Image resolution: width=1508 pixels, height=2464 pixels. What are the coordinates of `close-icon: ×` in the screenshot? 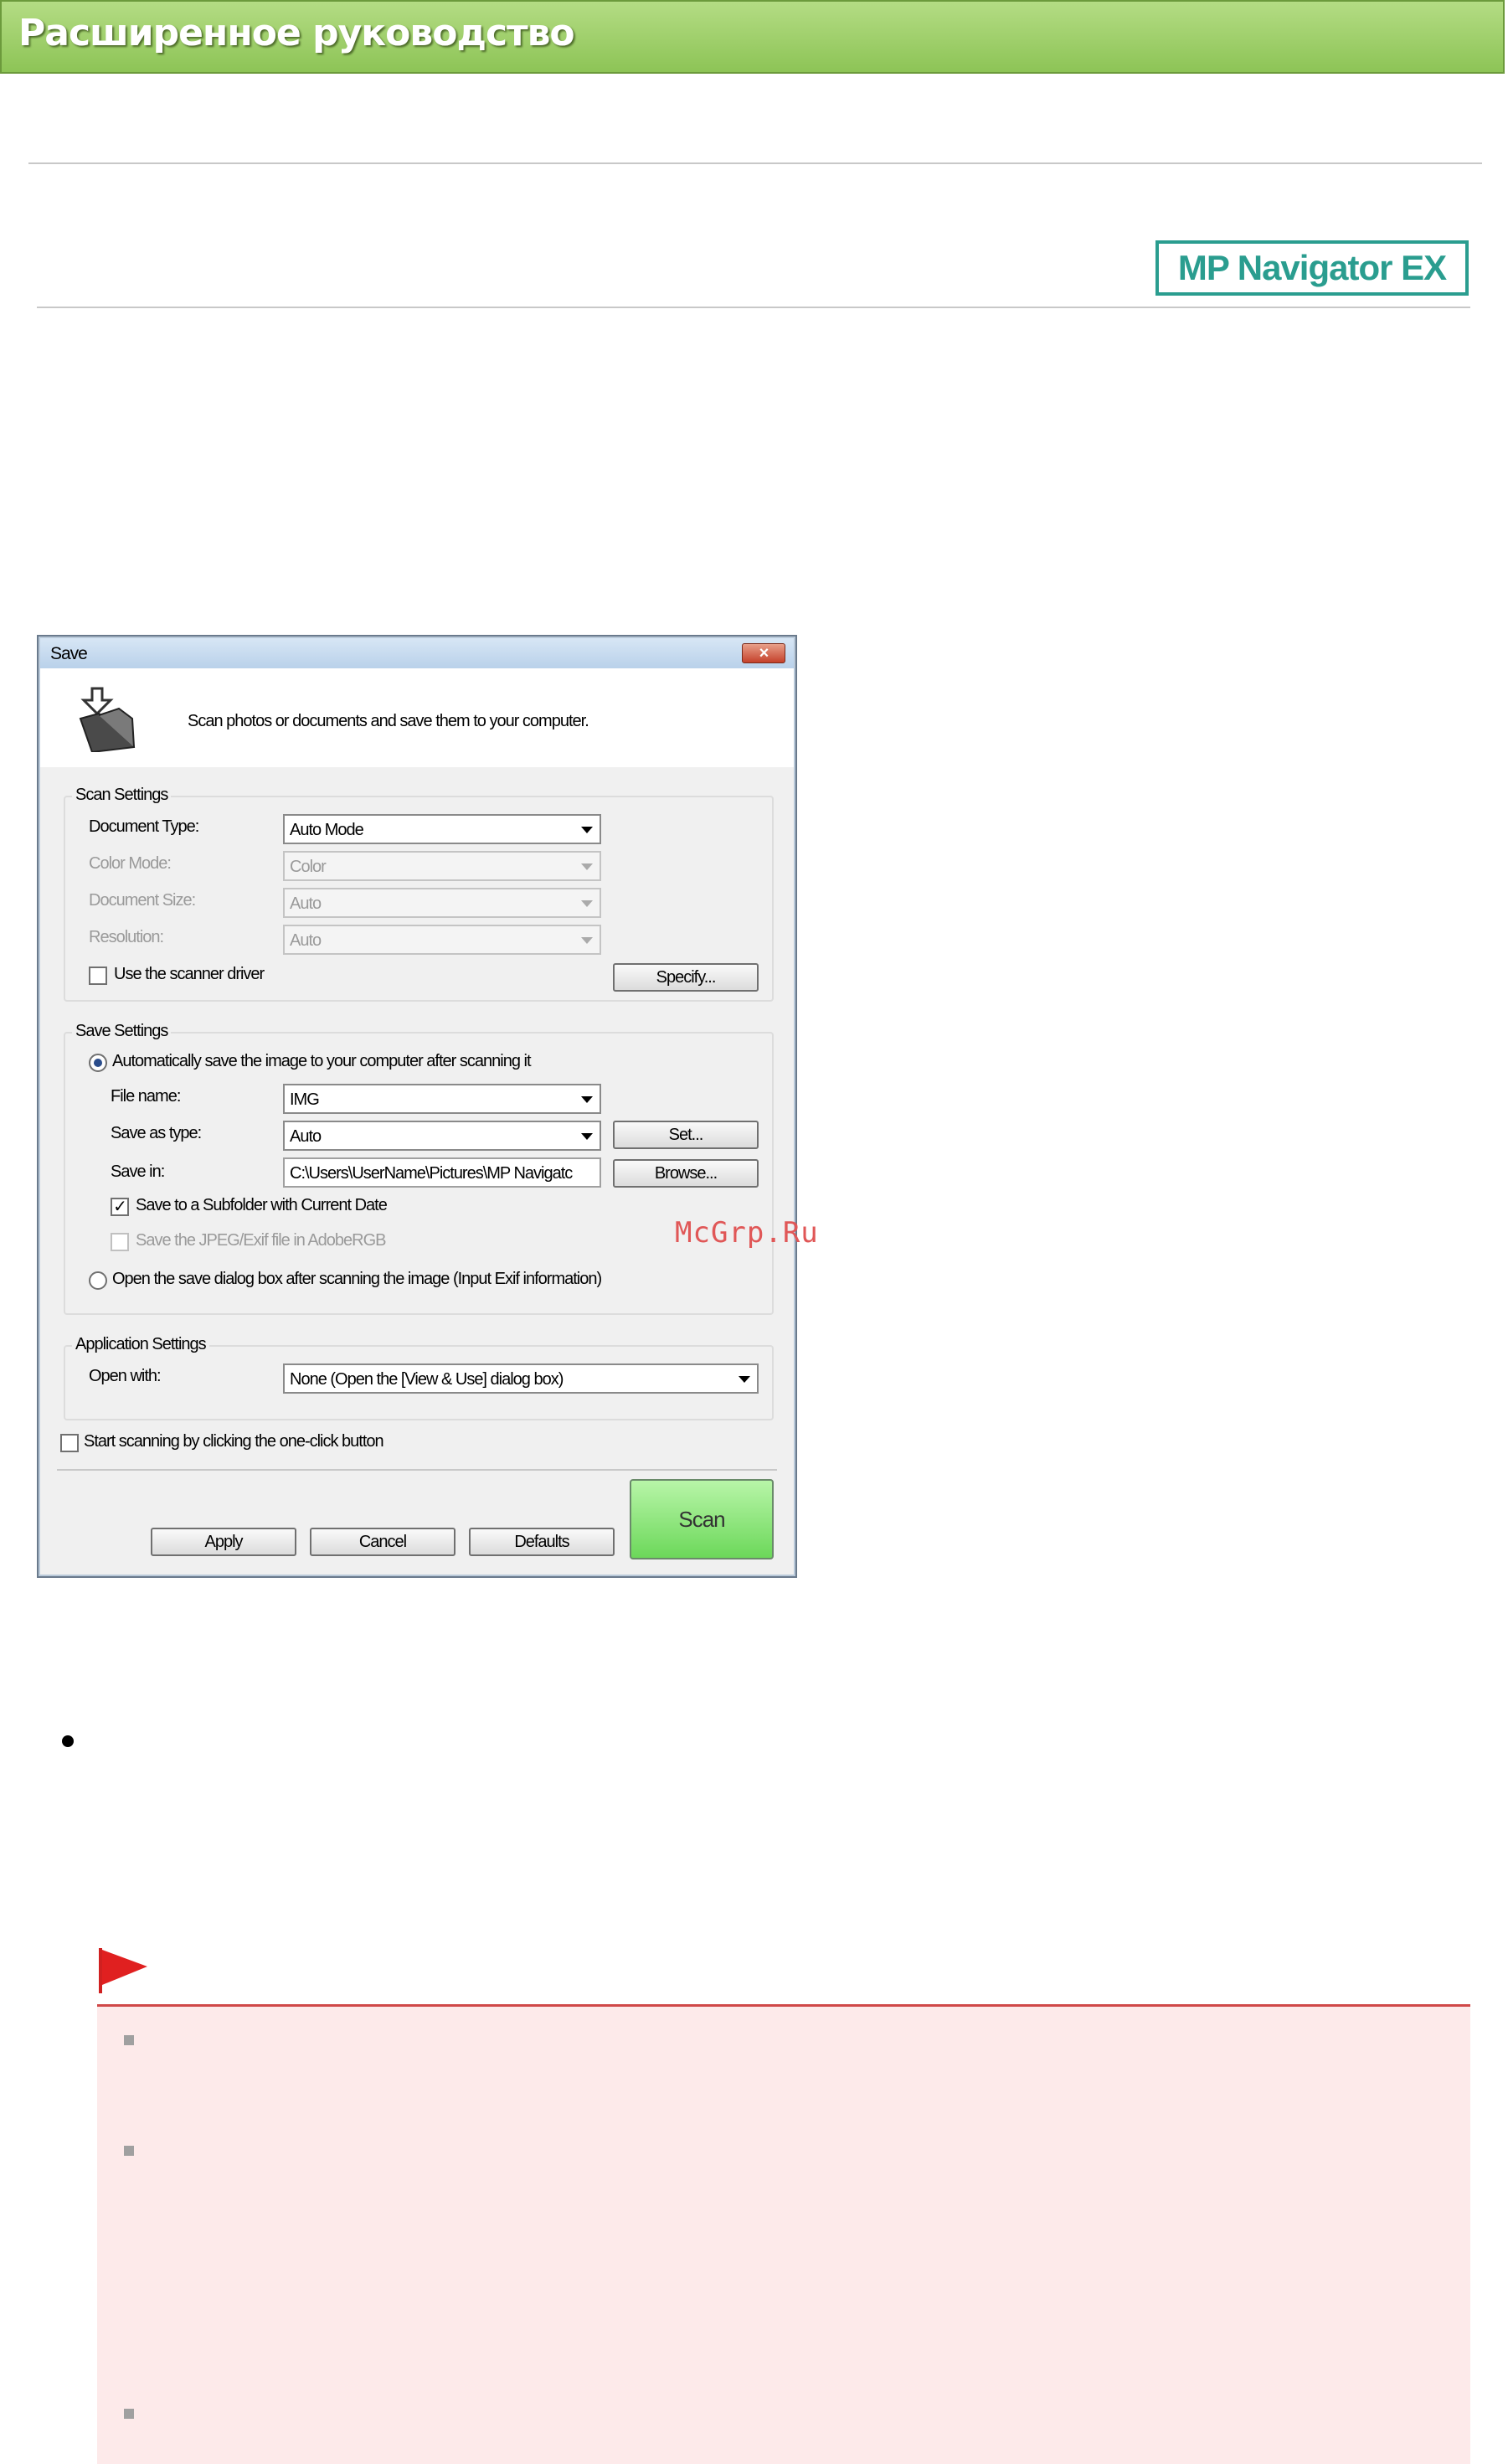 It's located at (764, 653).